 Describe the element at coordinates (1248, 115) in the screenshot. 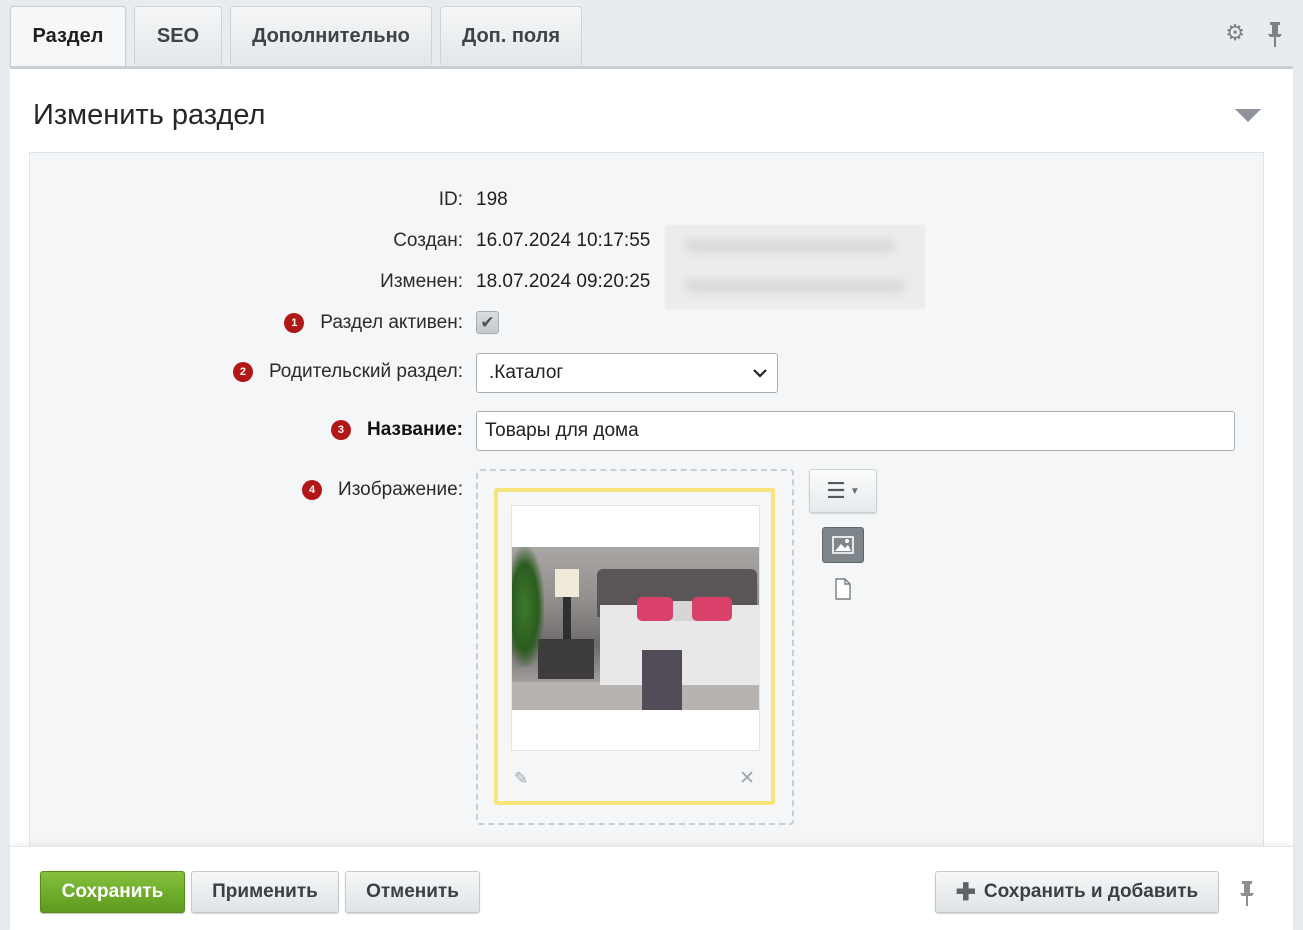

I see `triangle-down-icon` at that location.